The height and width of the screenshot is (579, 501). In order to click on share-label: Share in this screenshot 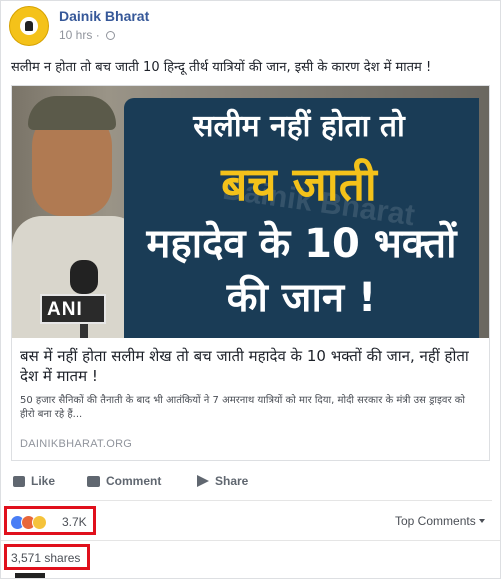, I will do `click(232, 481)`.